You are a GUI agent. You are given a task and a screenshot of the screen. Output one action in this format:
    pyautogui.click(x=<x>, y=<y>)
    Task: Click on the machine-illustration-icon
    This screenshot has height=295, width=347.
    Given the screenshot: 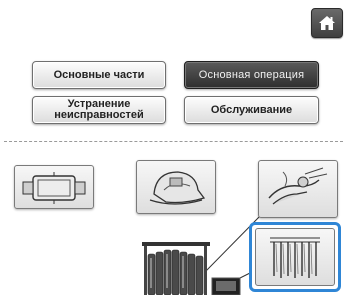 What is the action you would take?
    pyautogui.click(x=191, y=268)
    